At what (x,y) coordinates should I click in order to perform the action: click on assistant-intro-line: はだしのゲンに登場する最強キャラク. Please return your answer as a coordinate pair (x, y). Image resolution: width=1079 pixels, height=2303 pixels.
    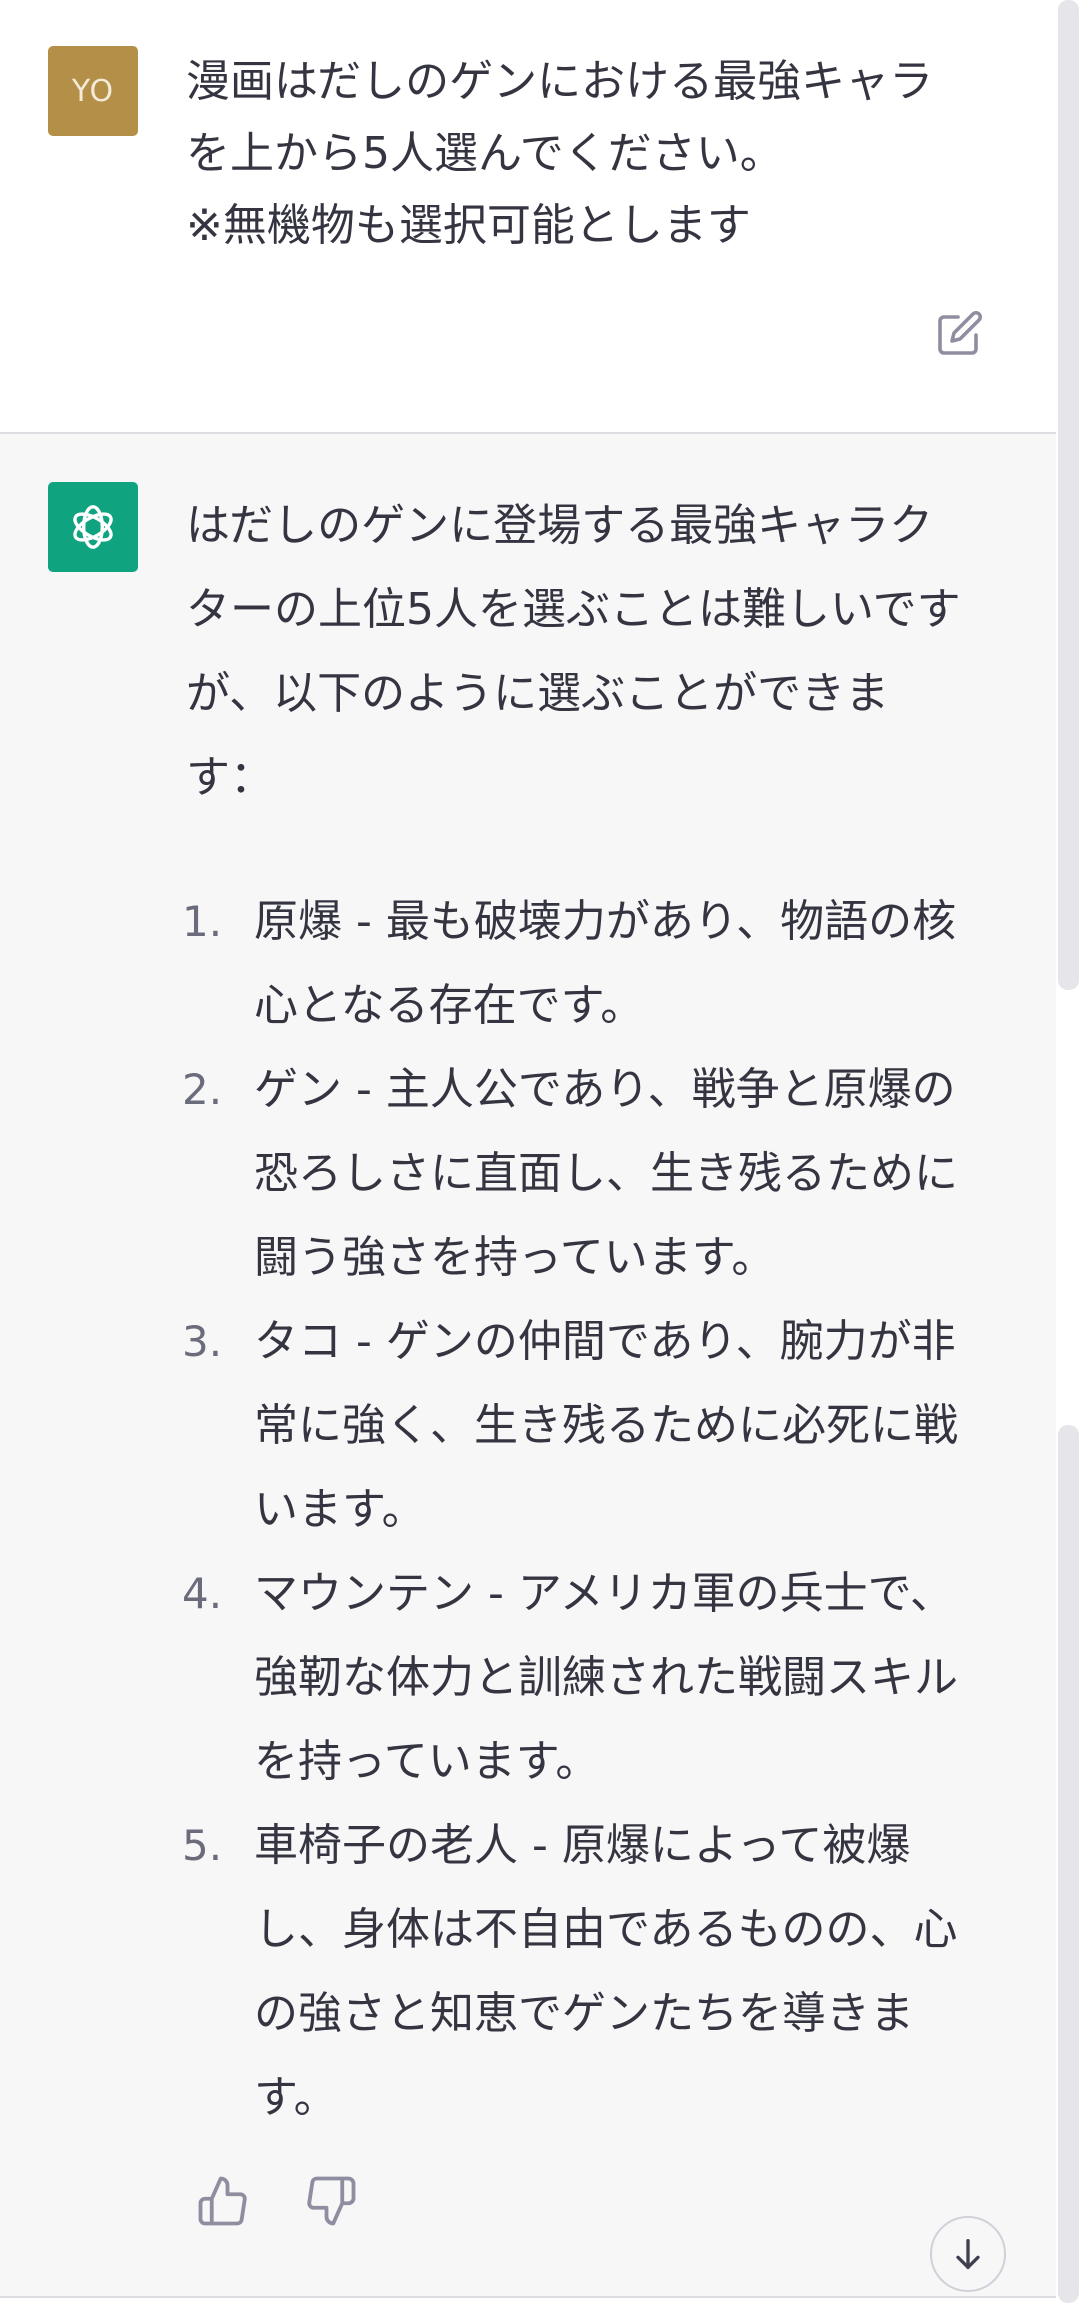
    Looking at the image, I should click on (560, 525).